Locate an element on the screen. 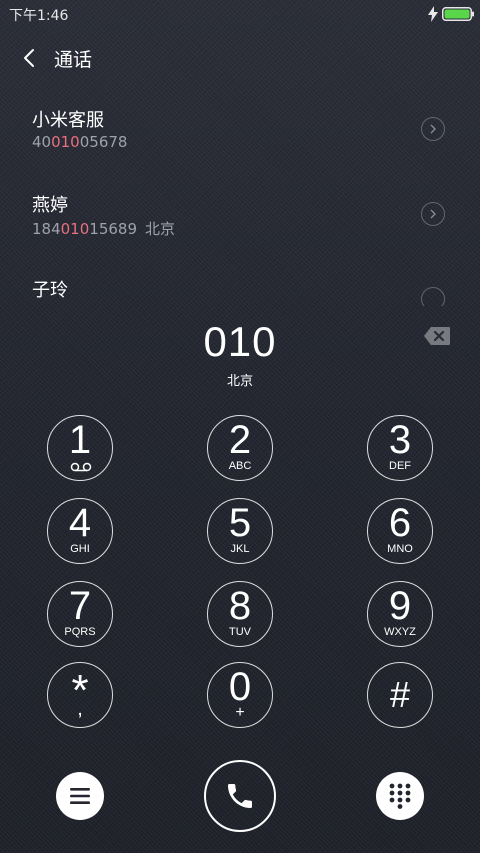  number-prefix: 40 is located at coordinates (42, 142).